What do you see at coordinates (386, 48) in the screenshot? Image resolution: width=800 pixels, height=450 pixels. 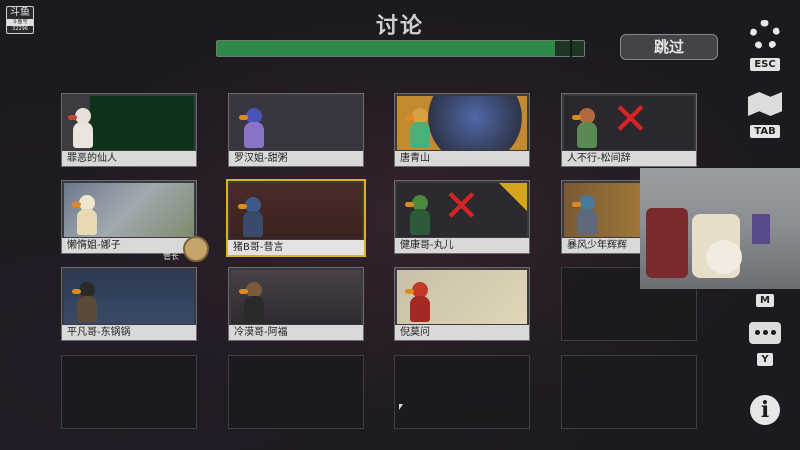 I see `discussion-timer-fill` at bounding box center [386, 48].